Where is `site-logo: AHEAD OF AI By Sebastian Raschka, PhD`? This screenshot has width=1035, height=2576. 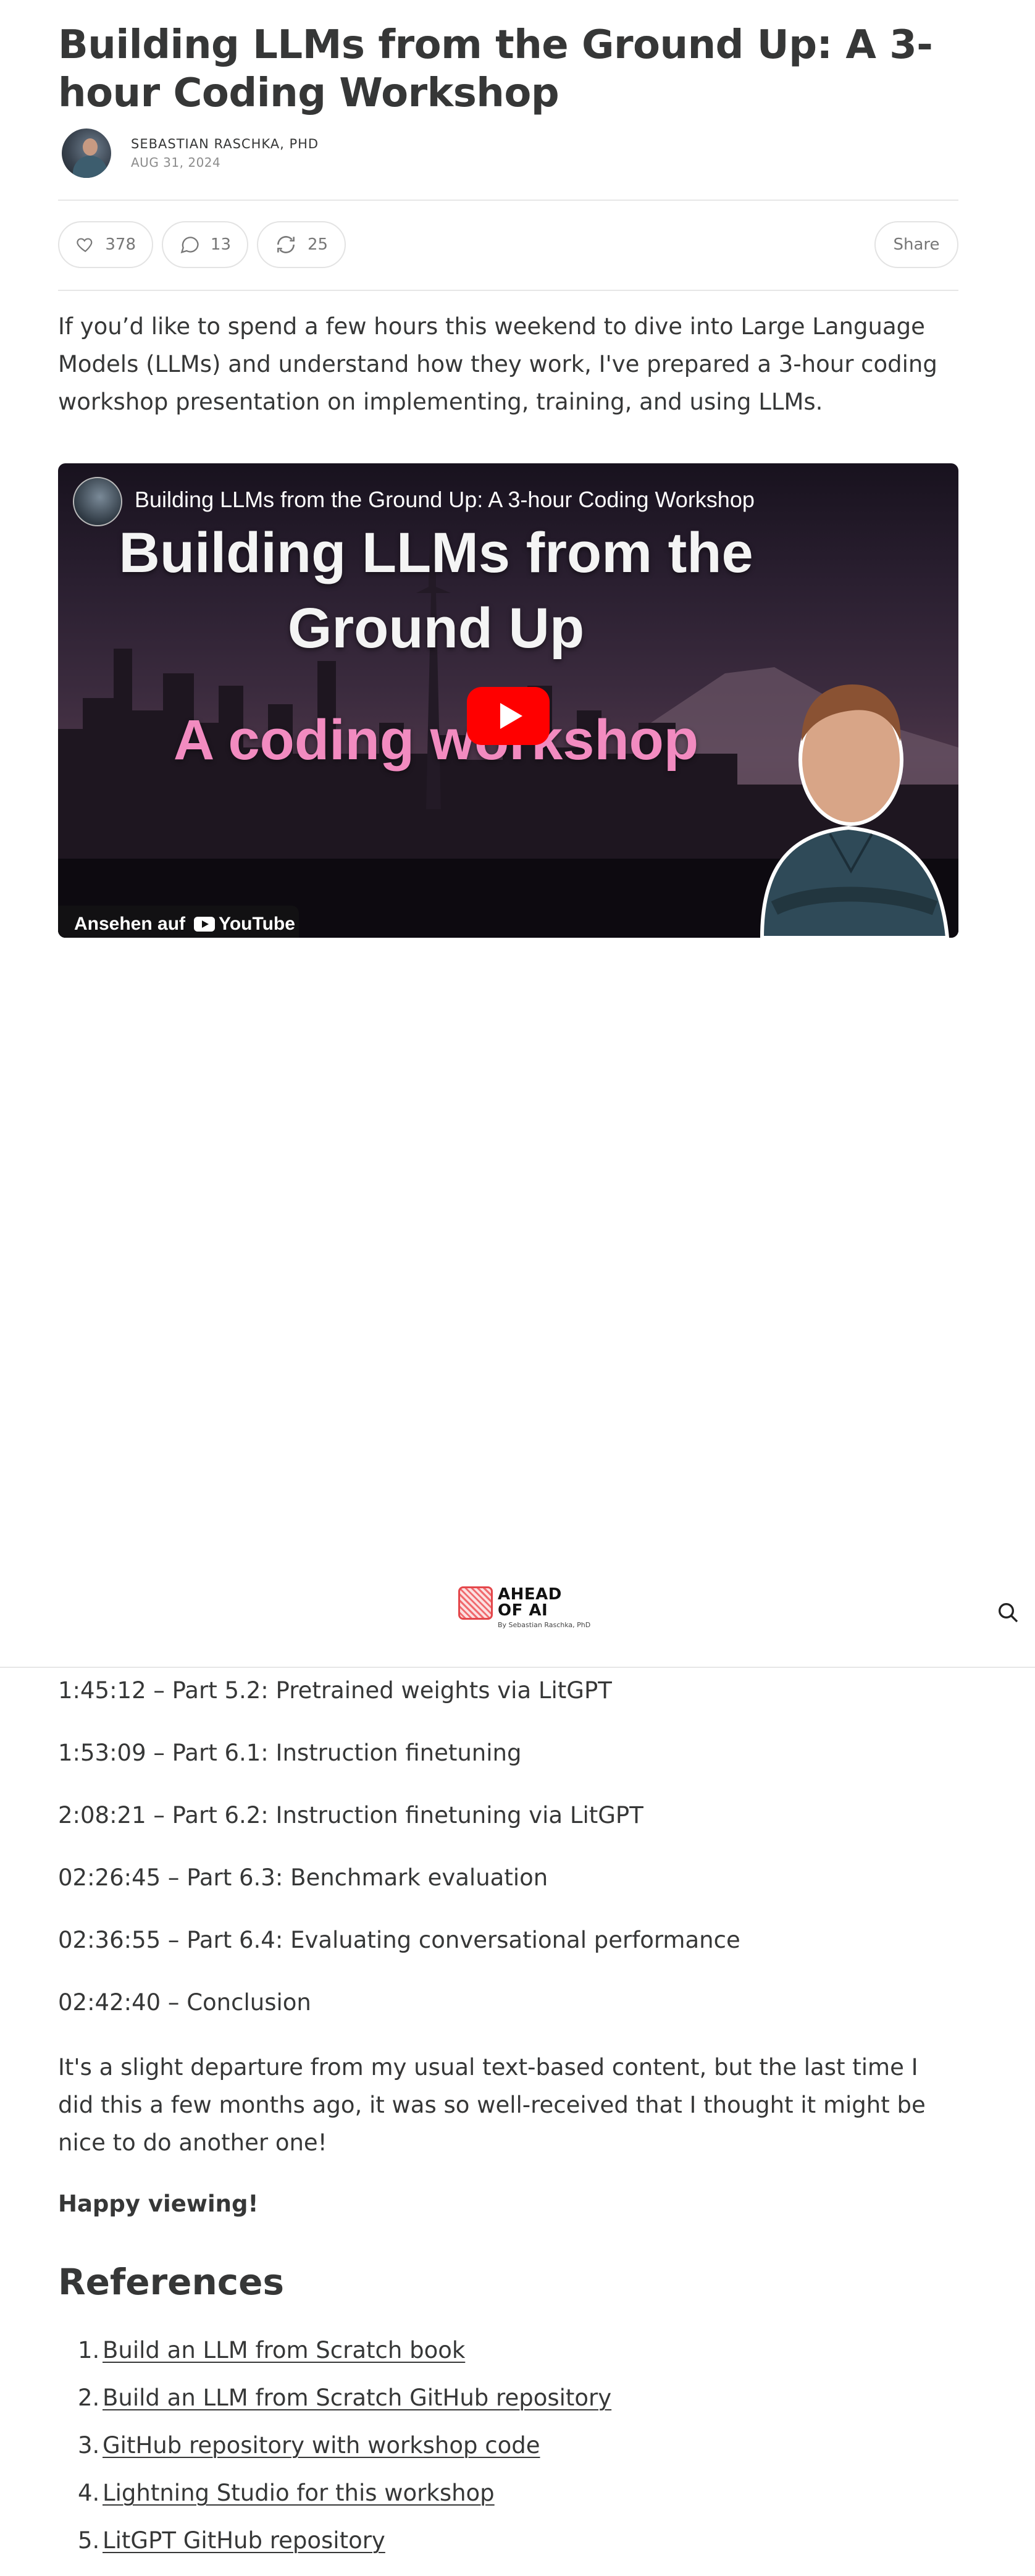 site-logo: AHEAD OF AI By Sebastian Raschka, PhD is located at coordinates (524, 1607).